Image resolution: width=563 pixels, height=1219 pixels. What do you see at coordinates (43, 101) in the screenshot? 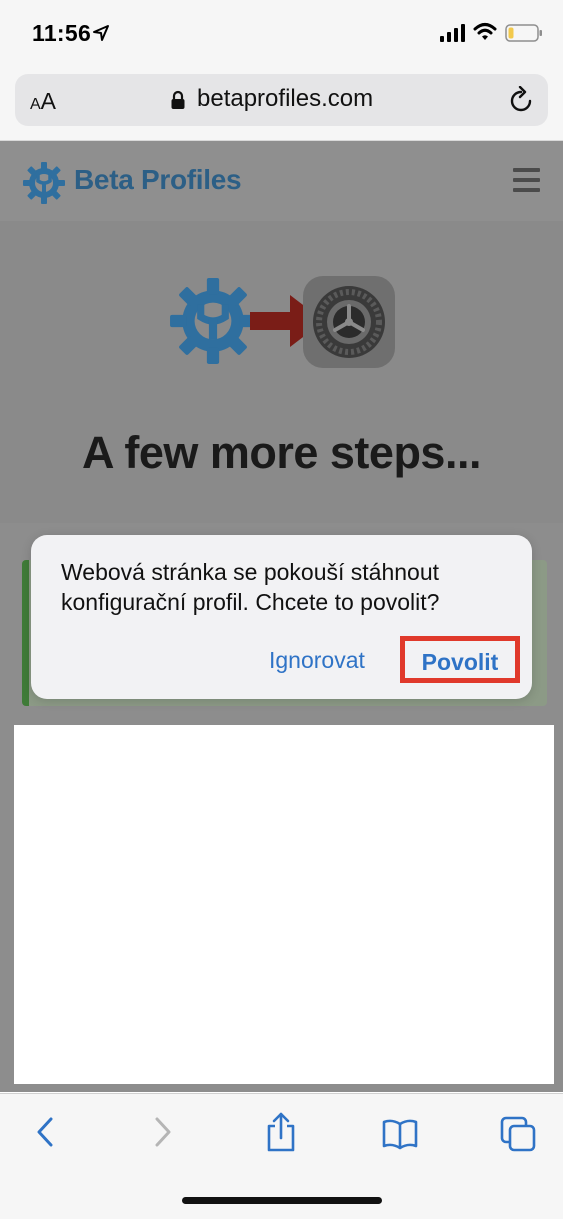
I see `text-size-button: AA` at bounding box center [43, 101].